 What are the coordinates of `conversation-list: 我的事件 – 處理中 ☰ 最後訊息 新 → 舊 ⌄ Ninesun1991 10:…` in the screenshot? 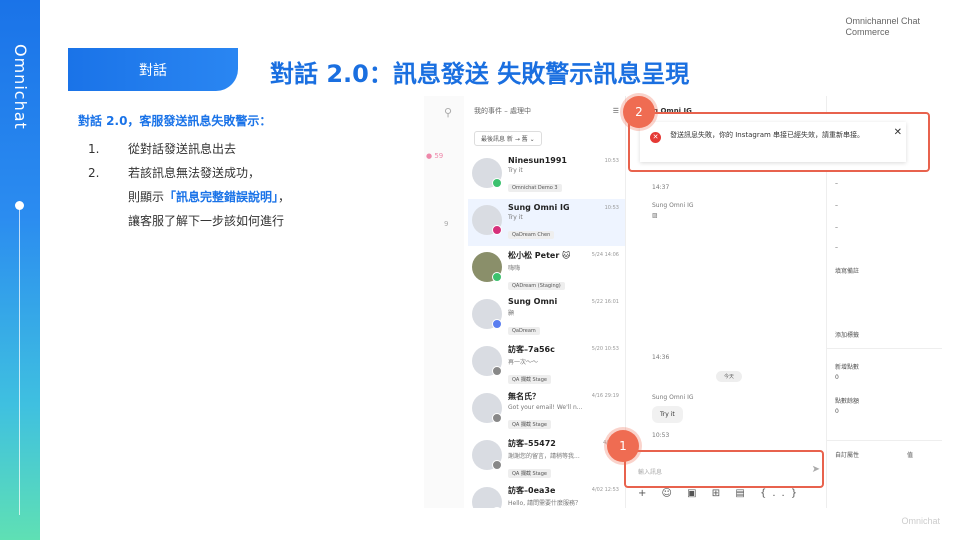 It's located at (547, 302).